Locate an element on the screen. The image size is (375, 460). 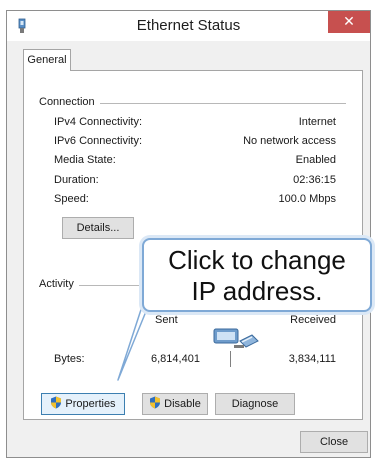
row-ipv6: IPv6 Connectivity: No network access is located at coordinates (195, 143).